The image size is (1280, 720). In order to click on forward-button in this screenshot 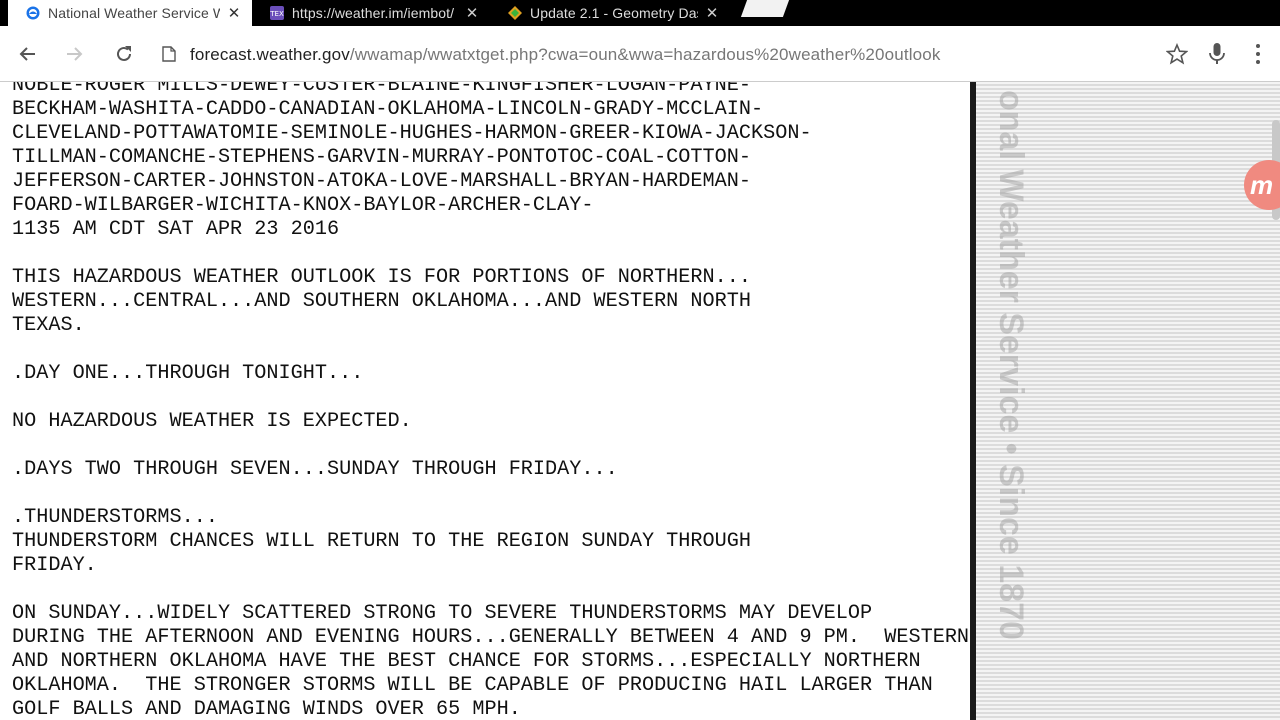, I will do `click(74, 54)`.